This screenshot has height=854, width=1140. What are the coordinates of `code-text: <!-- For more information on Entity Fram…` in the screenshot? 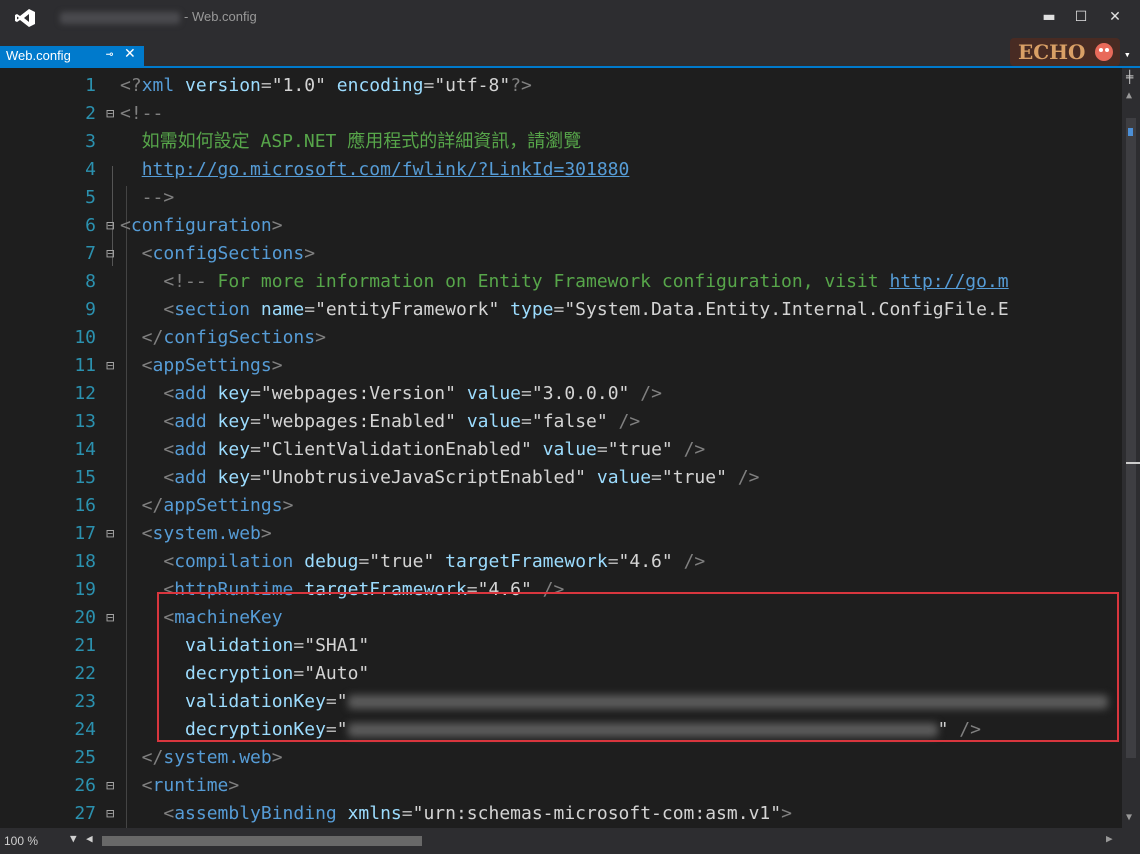 It's located at (564, 282).